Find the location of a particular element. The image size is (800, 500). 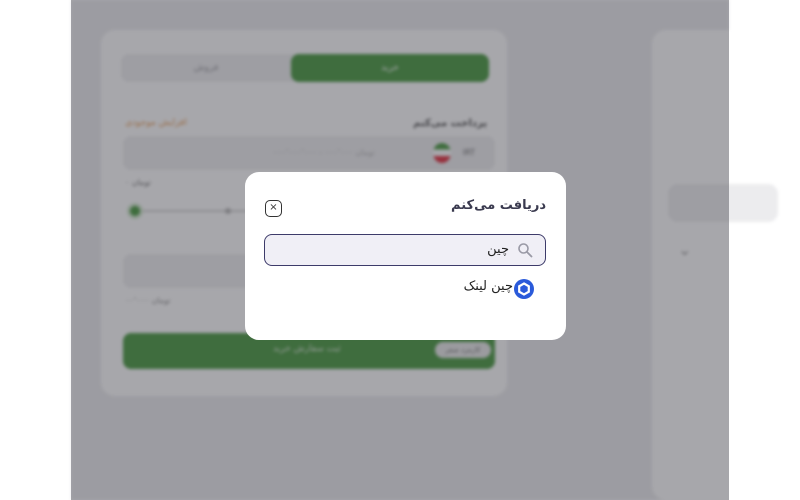

search-box is located at coordinates (405, 250).